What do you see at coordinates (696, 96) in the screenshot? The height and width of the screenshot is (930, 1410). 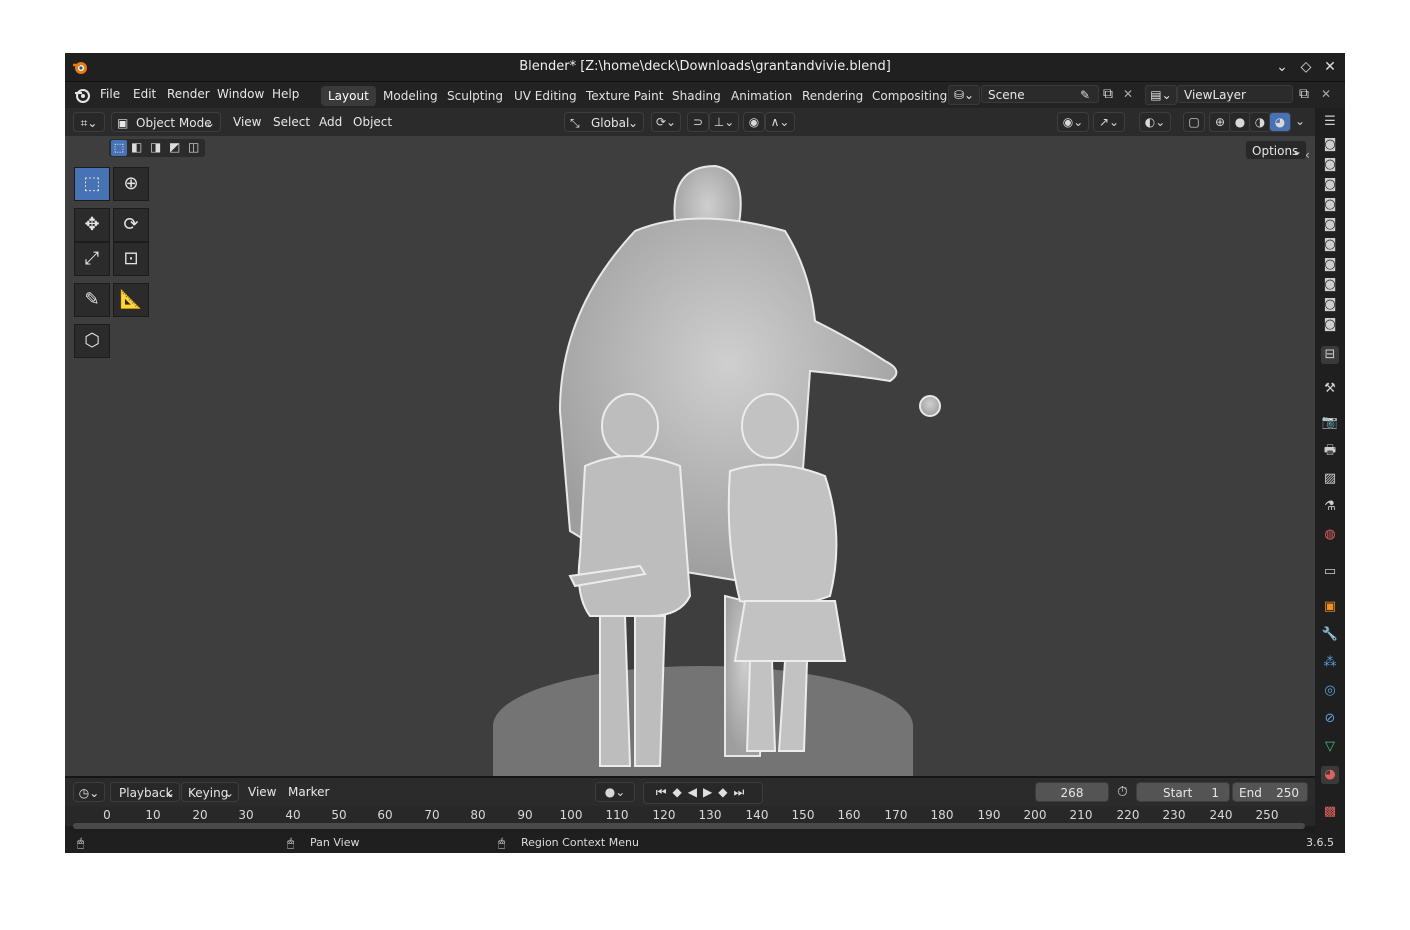 I see `tab-shading: Shading` at bounding box center [696, 96].